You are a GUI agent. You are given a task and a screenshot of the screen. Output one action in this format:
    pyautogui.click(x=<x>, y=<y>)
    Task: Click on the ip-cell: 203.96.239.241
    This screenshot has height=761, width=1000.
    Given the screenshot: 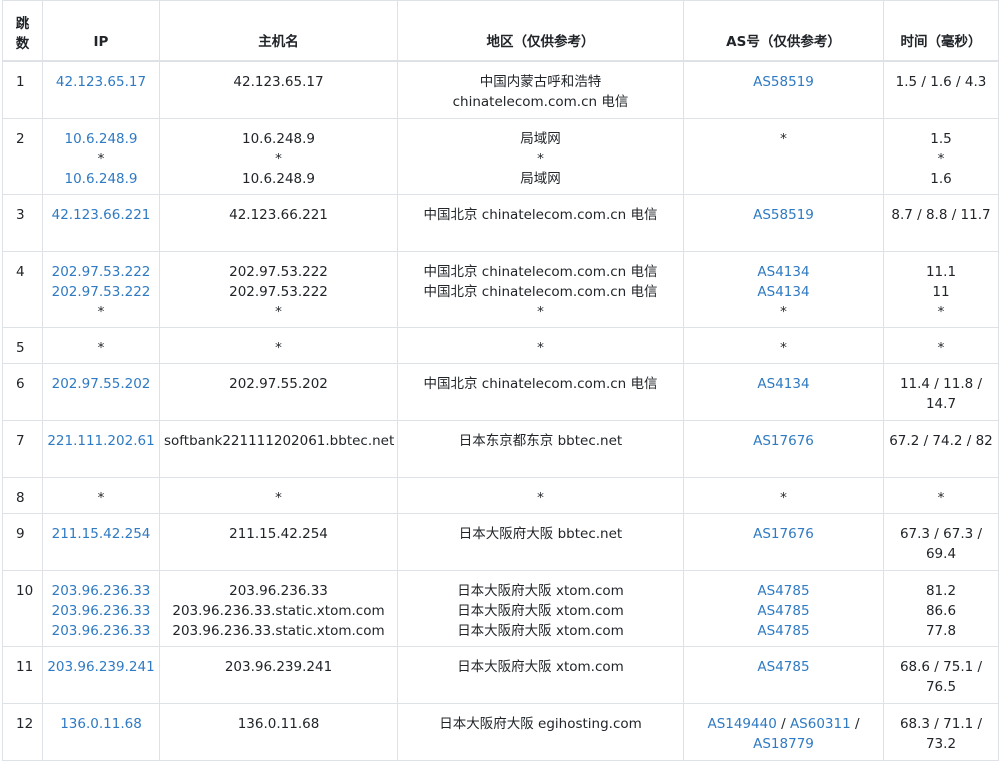 What is the action you would take?
    pyautogui.click(x=101, y=674)
    